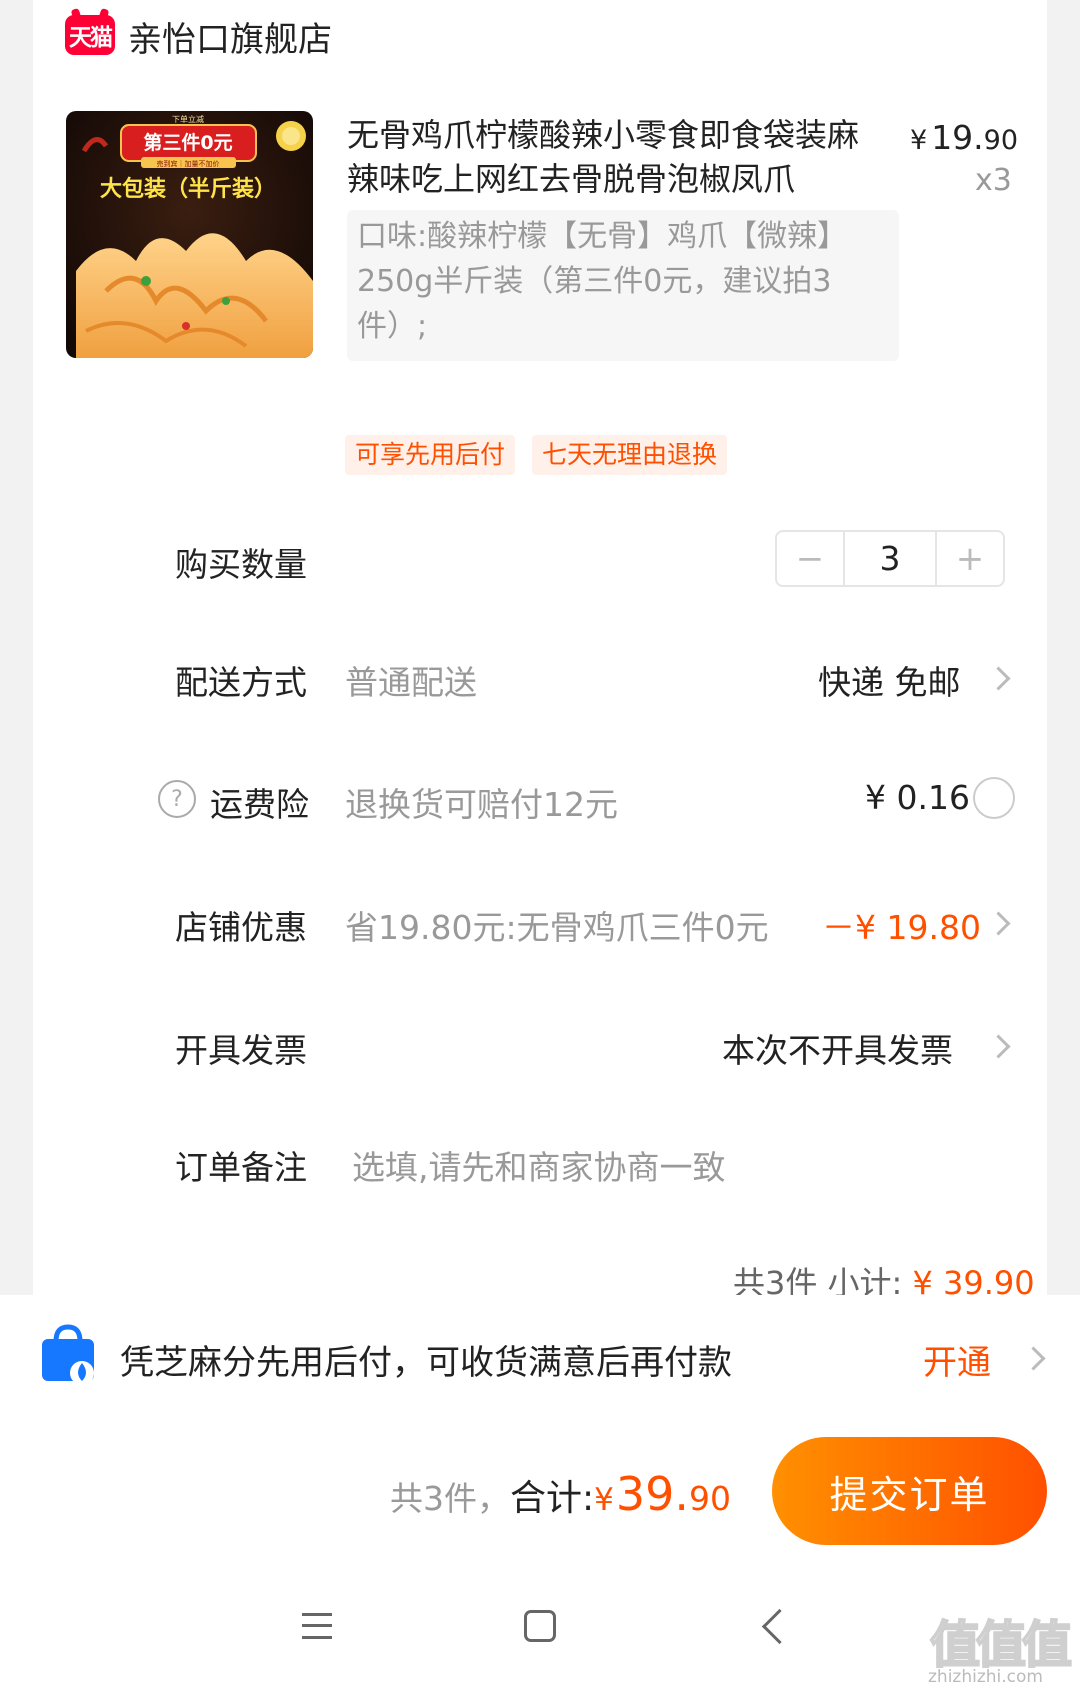 This screenshot has height=1695, width=1080. Describe the element at coordinates (957, 1359) in the screenshot. I see `pay-later-open-button: 开通` at that location.